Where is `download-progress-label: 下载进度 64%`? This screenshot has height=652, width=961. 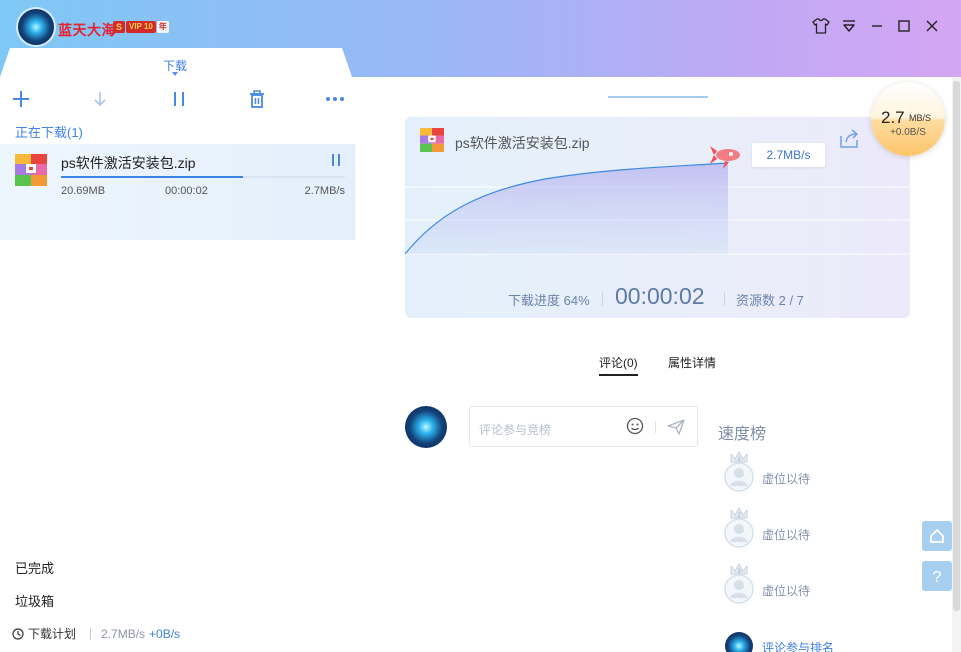 download-progress-label: 下载进度 64% is located at coordinates (549, 300).